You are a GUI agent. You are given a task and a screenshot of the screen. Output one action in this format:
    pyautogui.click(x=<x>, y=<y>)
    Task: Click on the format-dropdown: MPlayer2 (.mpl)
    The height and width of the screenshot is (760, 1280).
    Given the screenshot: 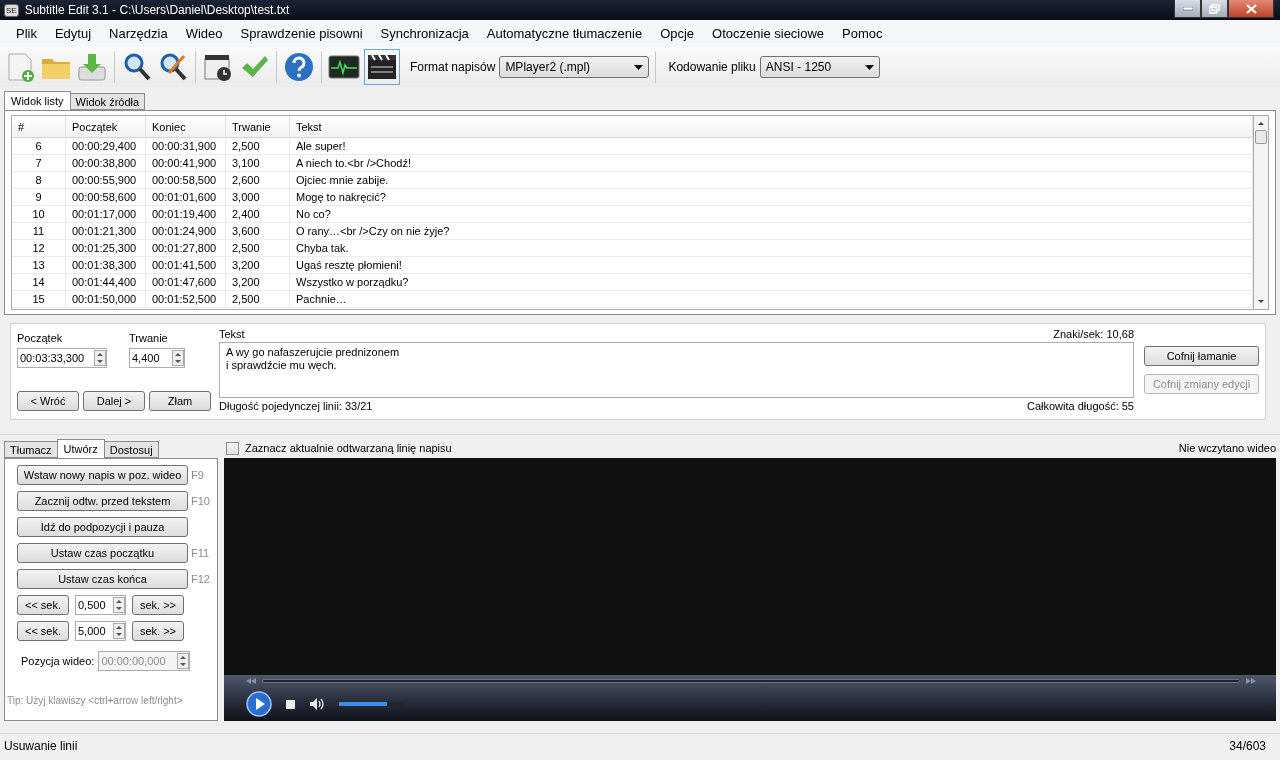 What is the action you would take?
    pyautogui.click(x=574, y=67)
    